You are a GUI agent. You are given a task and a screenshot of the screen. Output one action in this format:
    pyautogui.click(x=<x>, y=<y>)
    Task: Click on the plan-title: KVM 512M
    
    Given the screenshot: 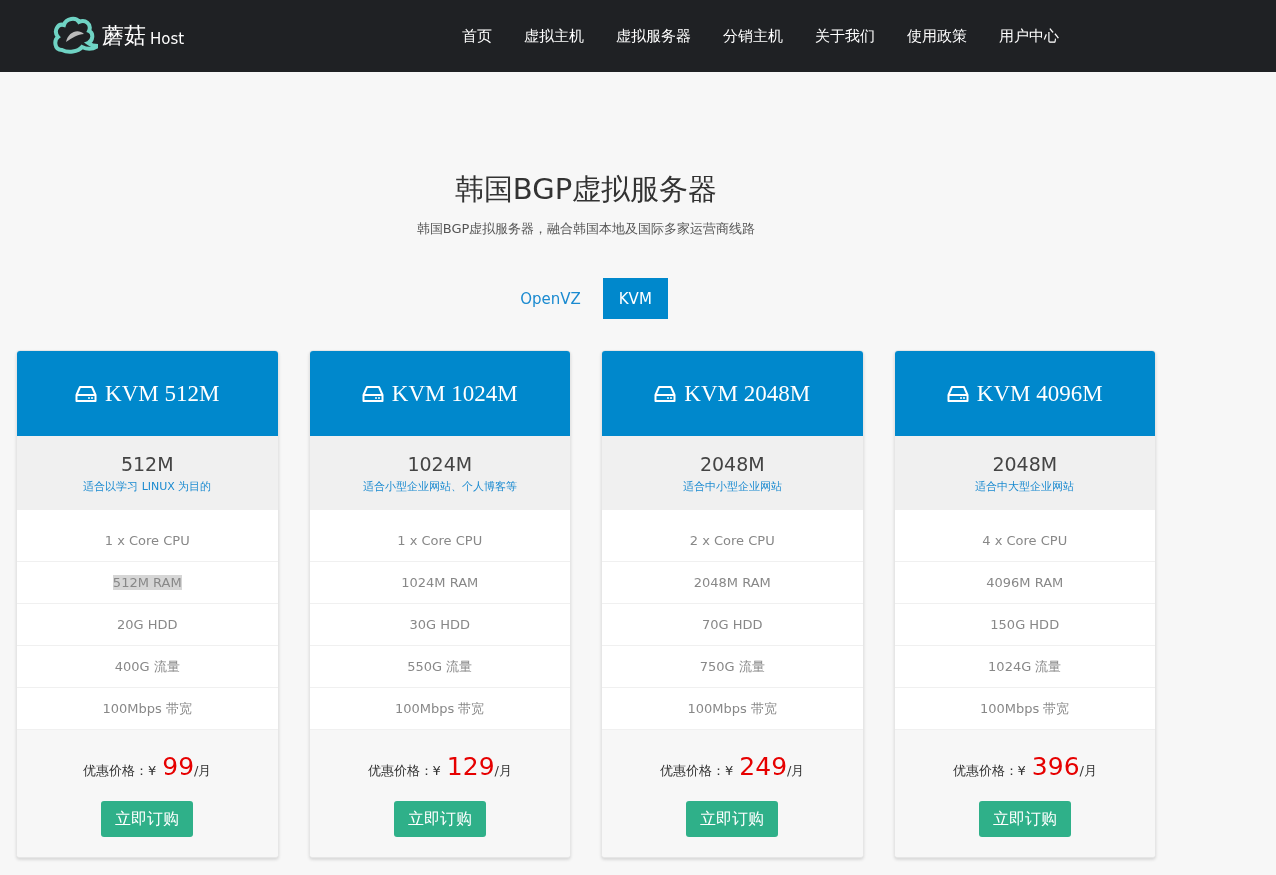 What is the action you would take?
    pyautogui.click(x=162, y=393)
    